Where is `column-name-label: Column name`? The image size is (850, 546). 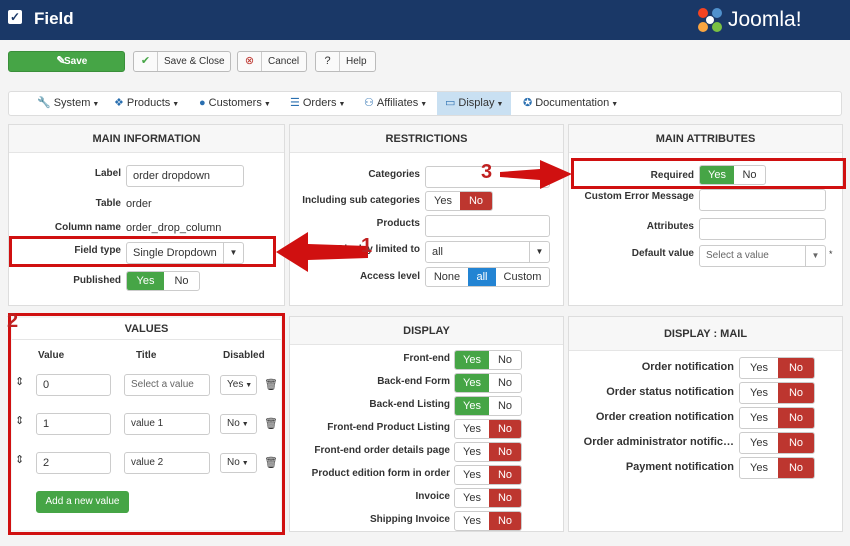
column-name-label: Column name is located at coordinates (87, 227).